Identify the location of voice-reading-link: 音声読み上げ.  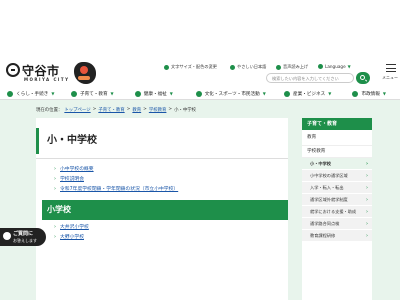
(292, 67).